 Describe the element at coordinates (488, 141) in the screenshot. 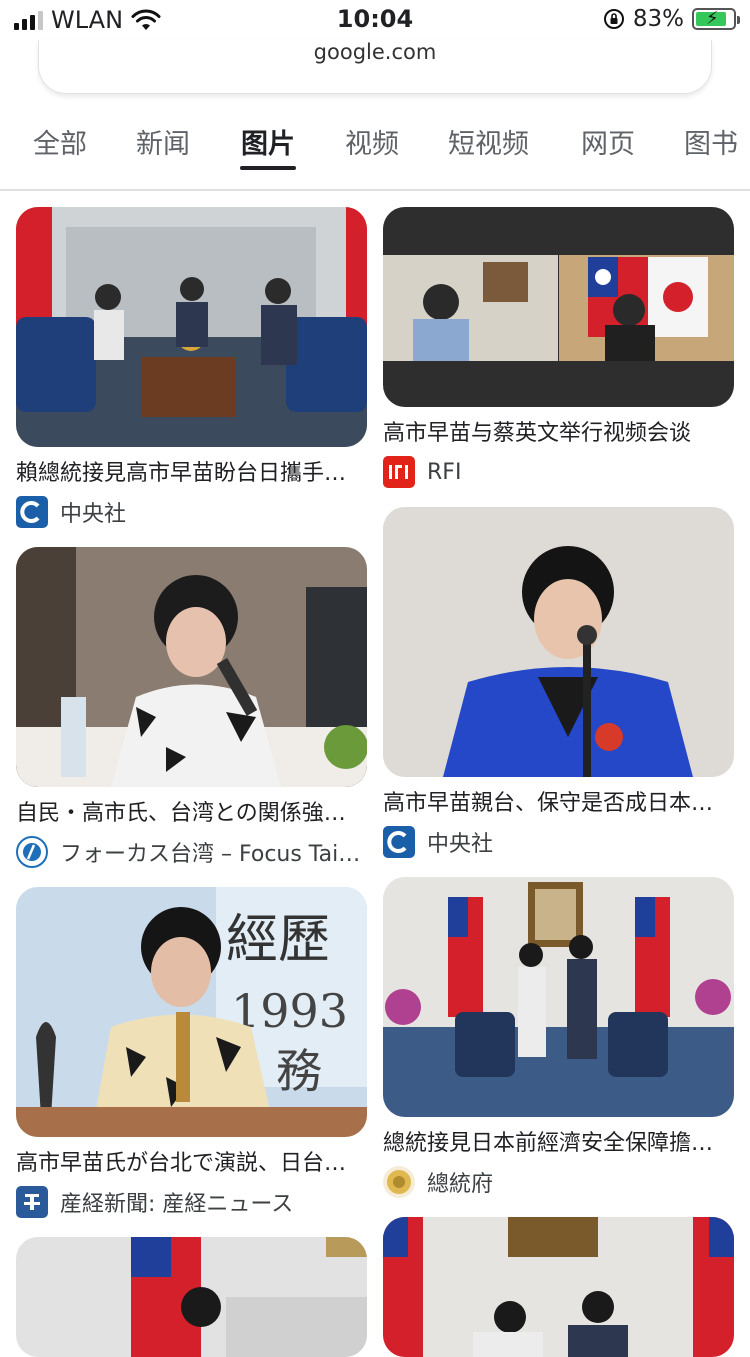

I see `tab-short-videos: 短视频` at that location.